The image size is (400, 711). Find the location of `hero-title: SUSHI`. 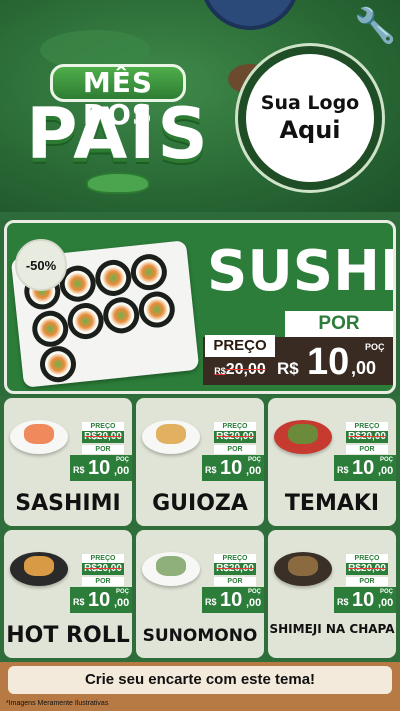

hero-title: SUSHI is located at coordinates (301, 271).